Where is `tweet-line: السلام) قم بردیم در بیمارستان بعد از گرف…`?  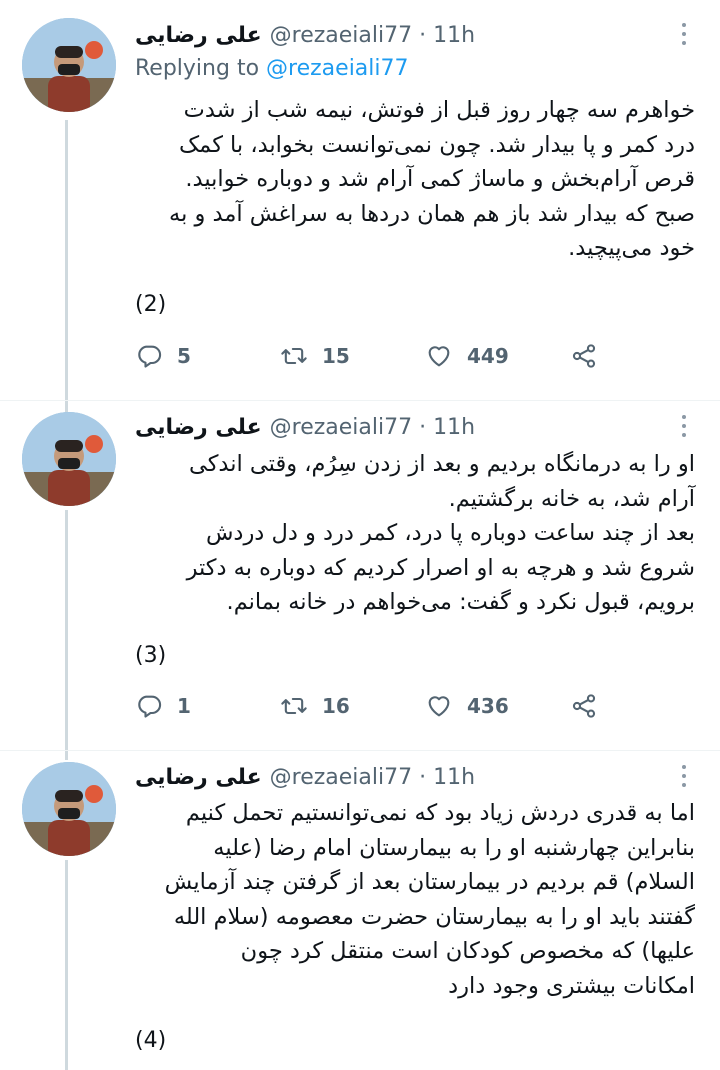 tweet-line: السلام) قم بردیم در بیمارستان بعد از گرف… is located at coordinates (429, 882).